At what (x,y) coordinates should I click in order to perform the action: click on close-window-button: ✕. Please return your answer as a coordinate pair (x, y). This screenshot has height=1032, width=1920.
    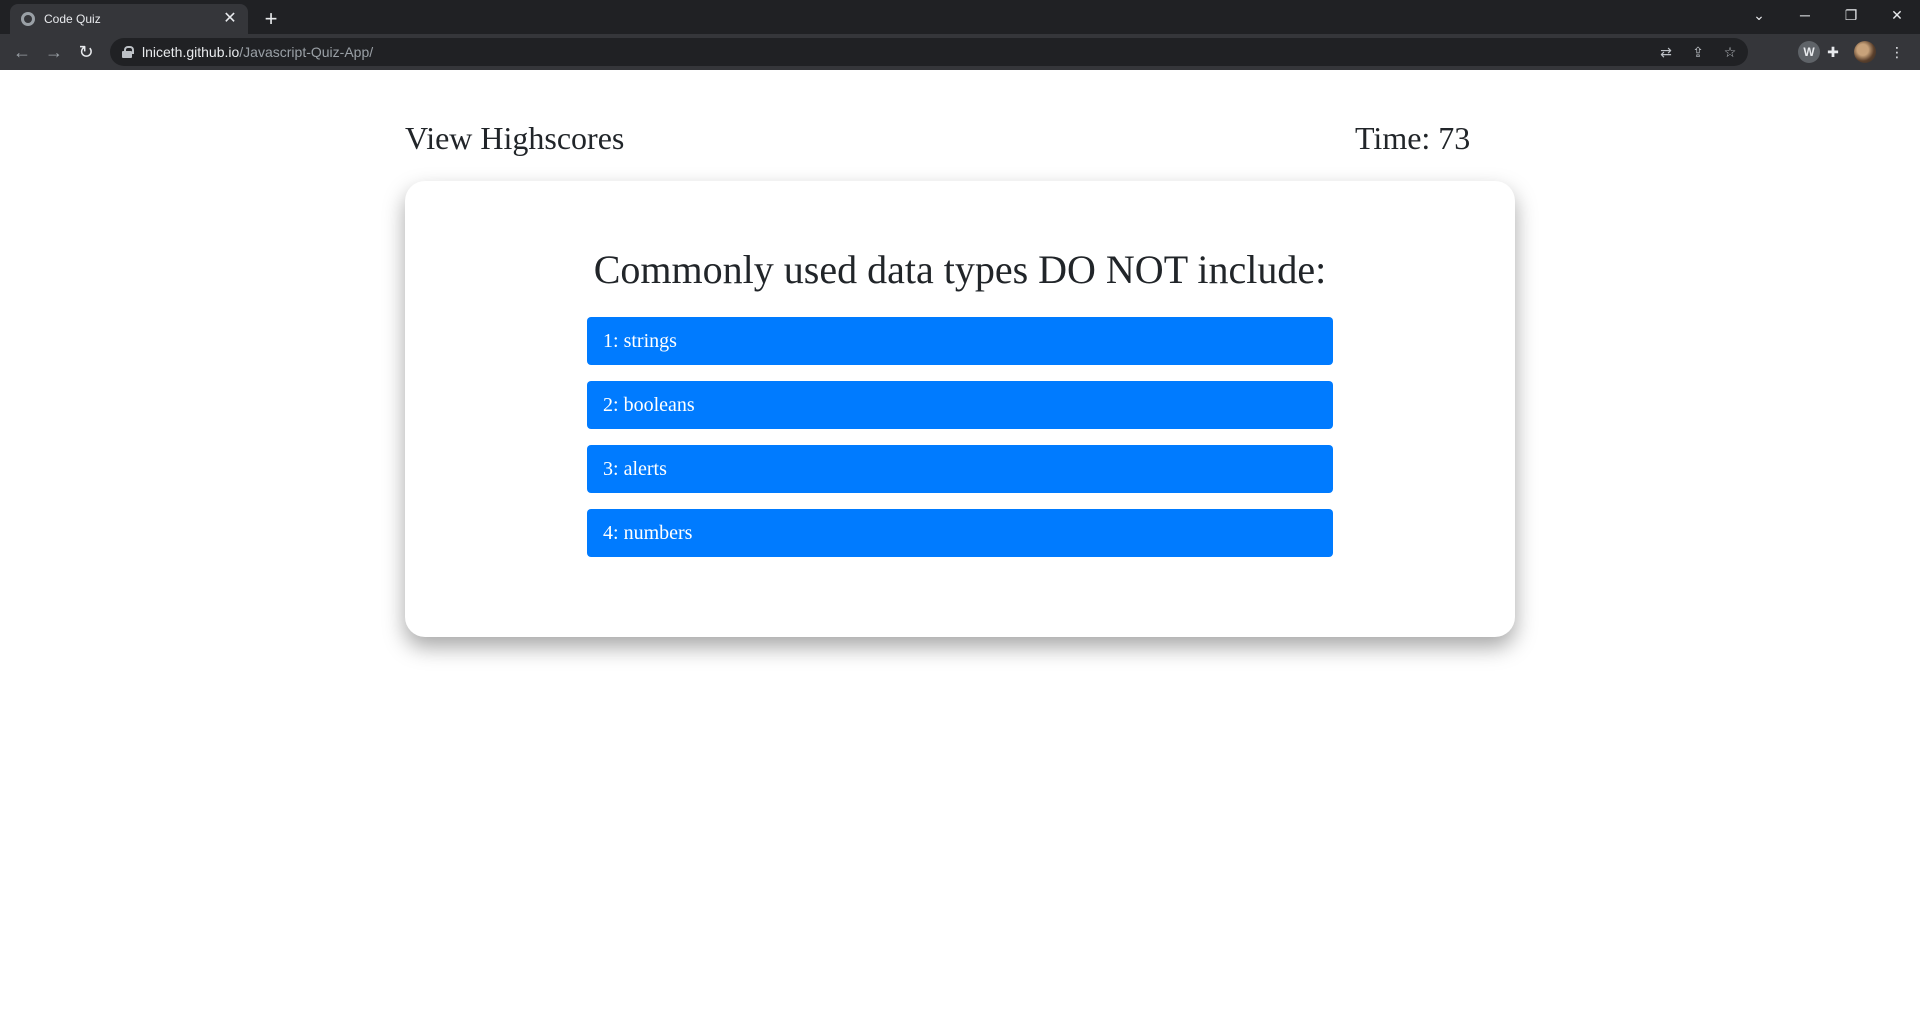
    Looking at the image, I should click on (1897, 15).